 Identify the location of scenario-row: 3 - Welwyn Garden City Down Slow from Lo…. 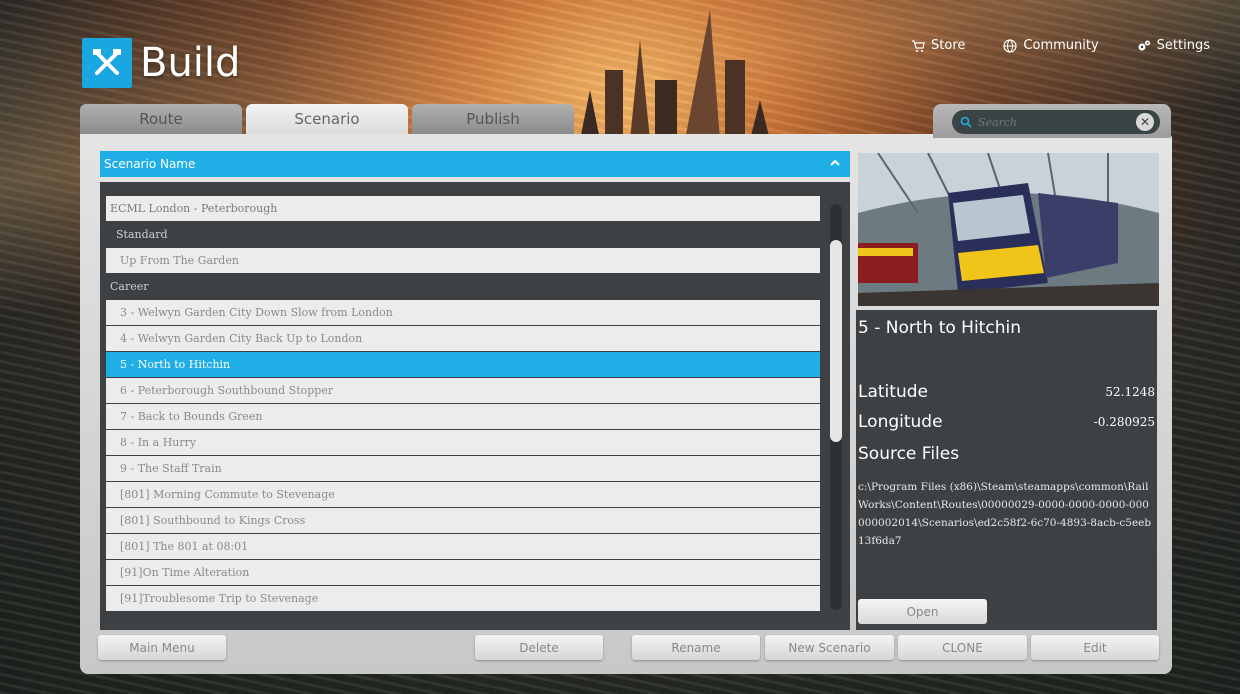
(463, 312).